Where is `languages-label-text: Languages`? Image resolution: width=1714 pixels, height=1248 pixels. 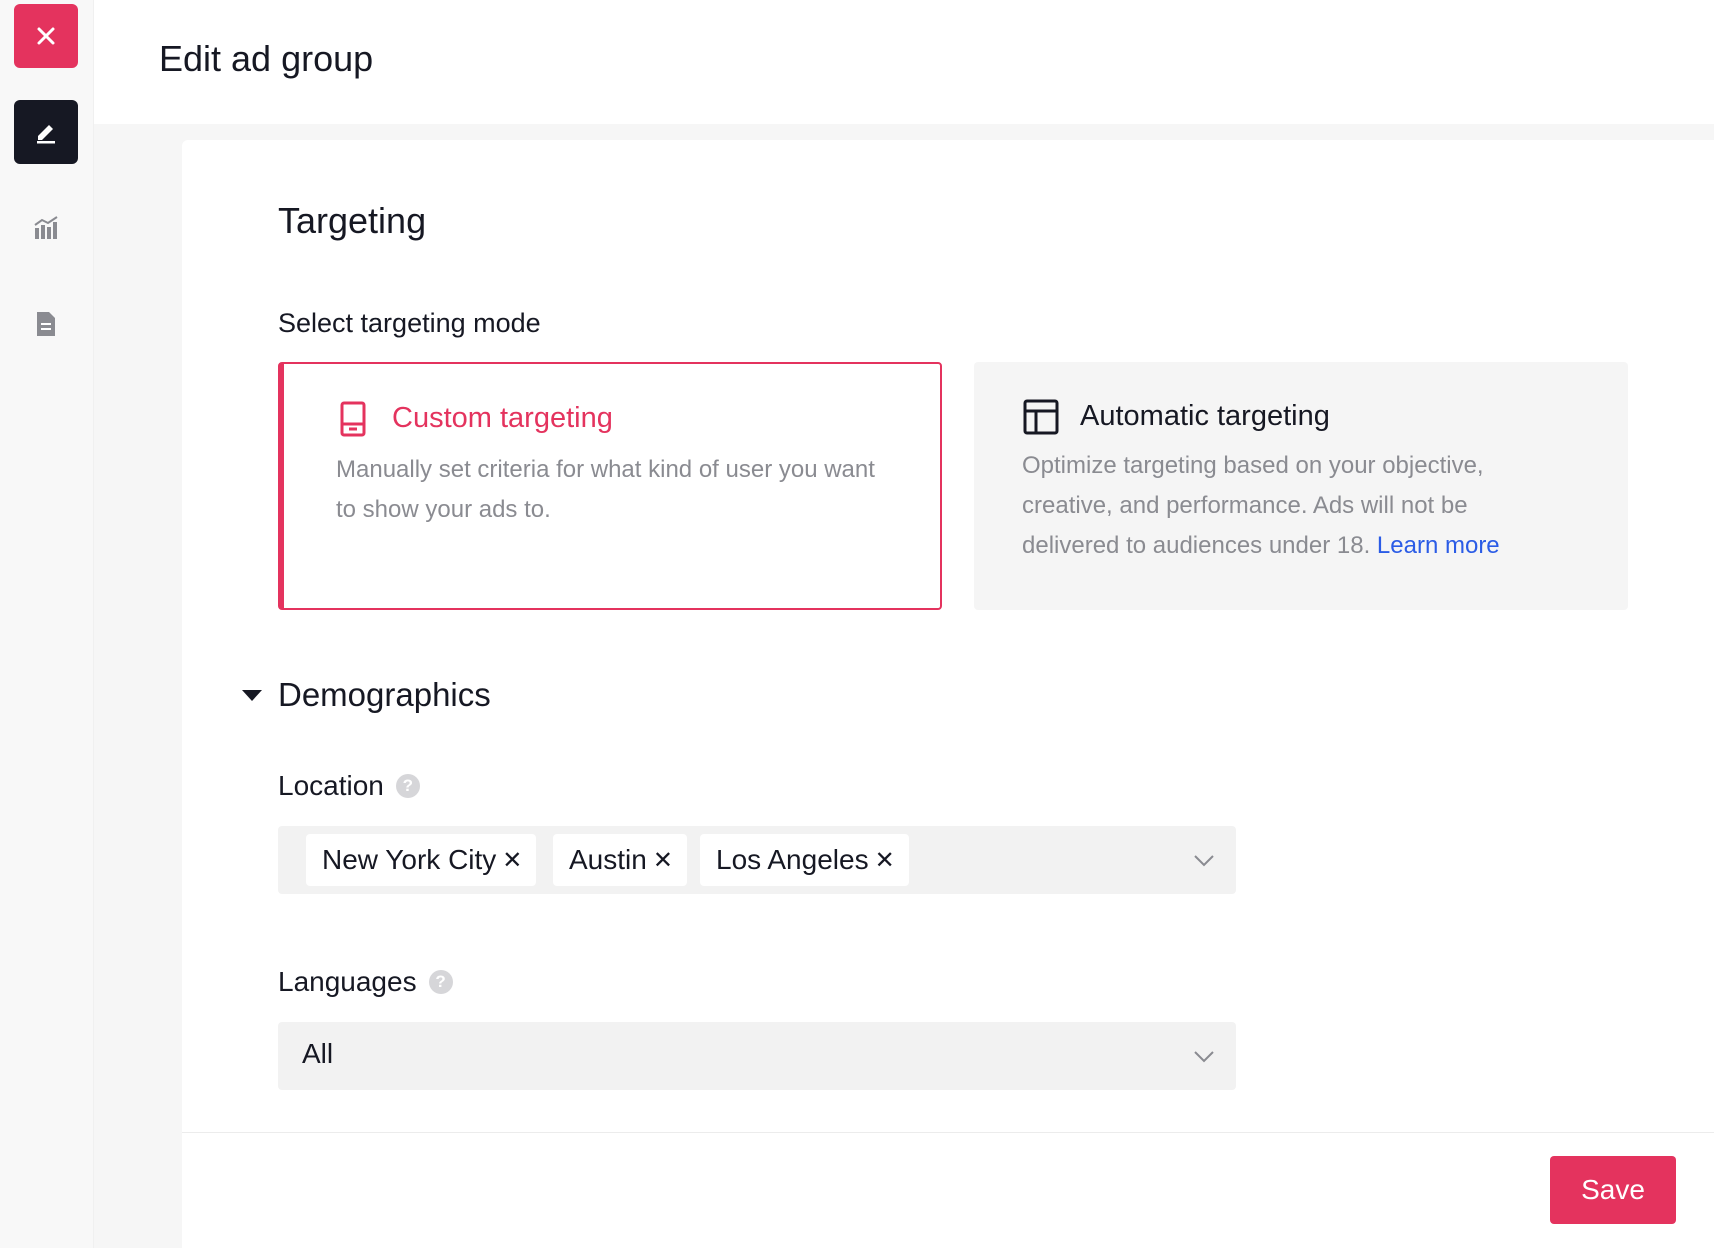 languages-label-text: Languages is located at coordinates (347, 981).